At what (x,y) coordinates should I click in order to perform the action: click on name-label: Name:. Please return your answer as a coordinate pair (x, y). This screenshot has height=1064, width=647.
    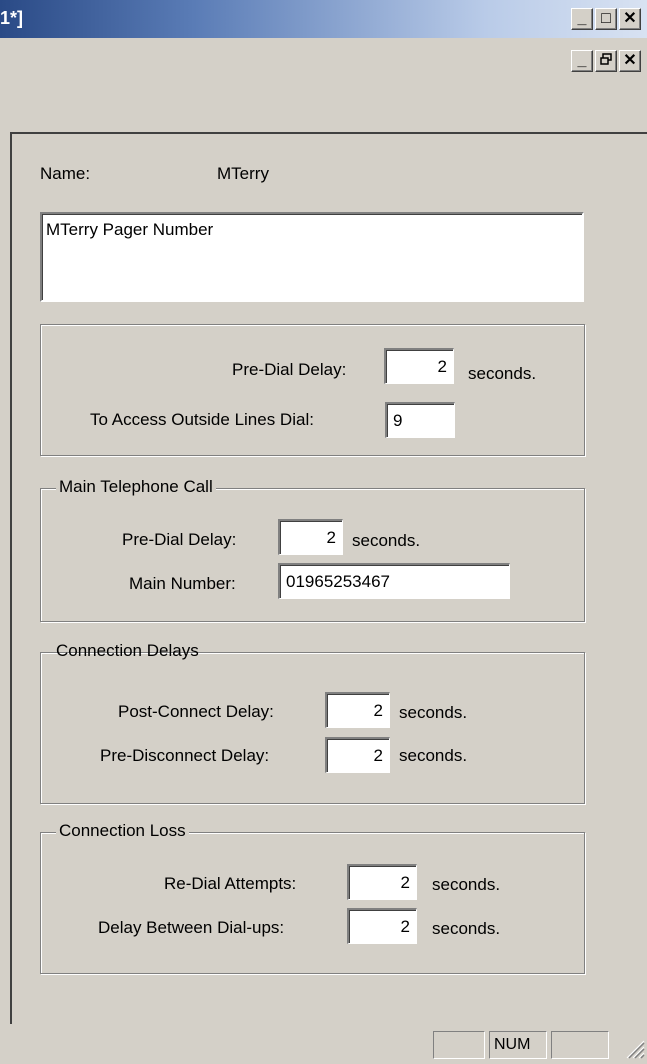
    Looking at the image, I should click on (65, 173).